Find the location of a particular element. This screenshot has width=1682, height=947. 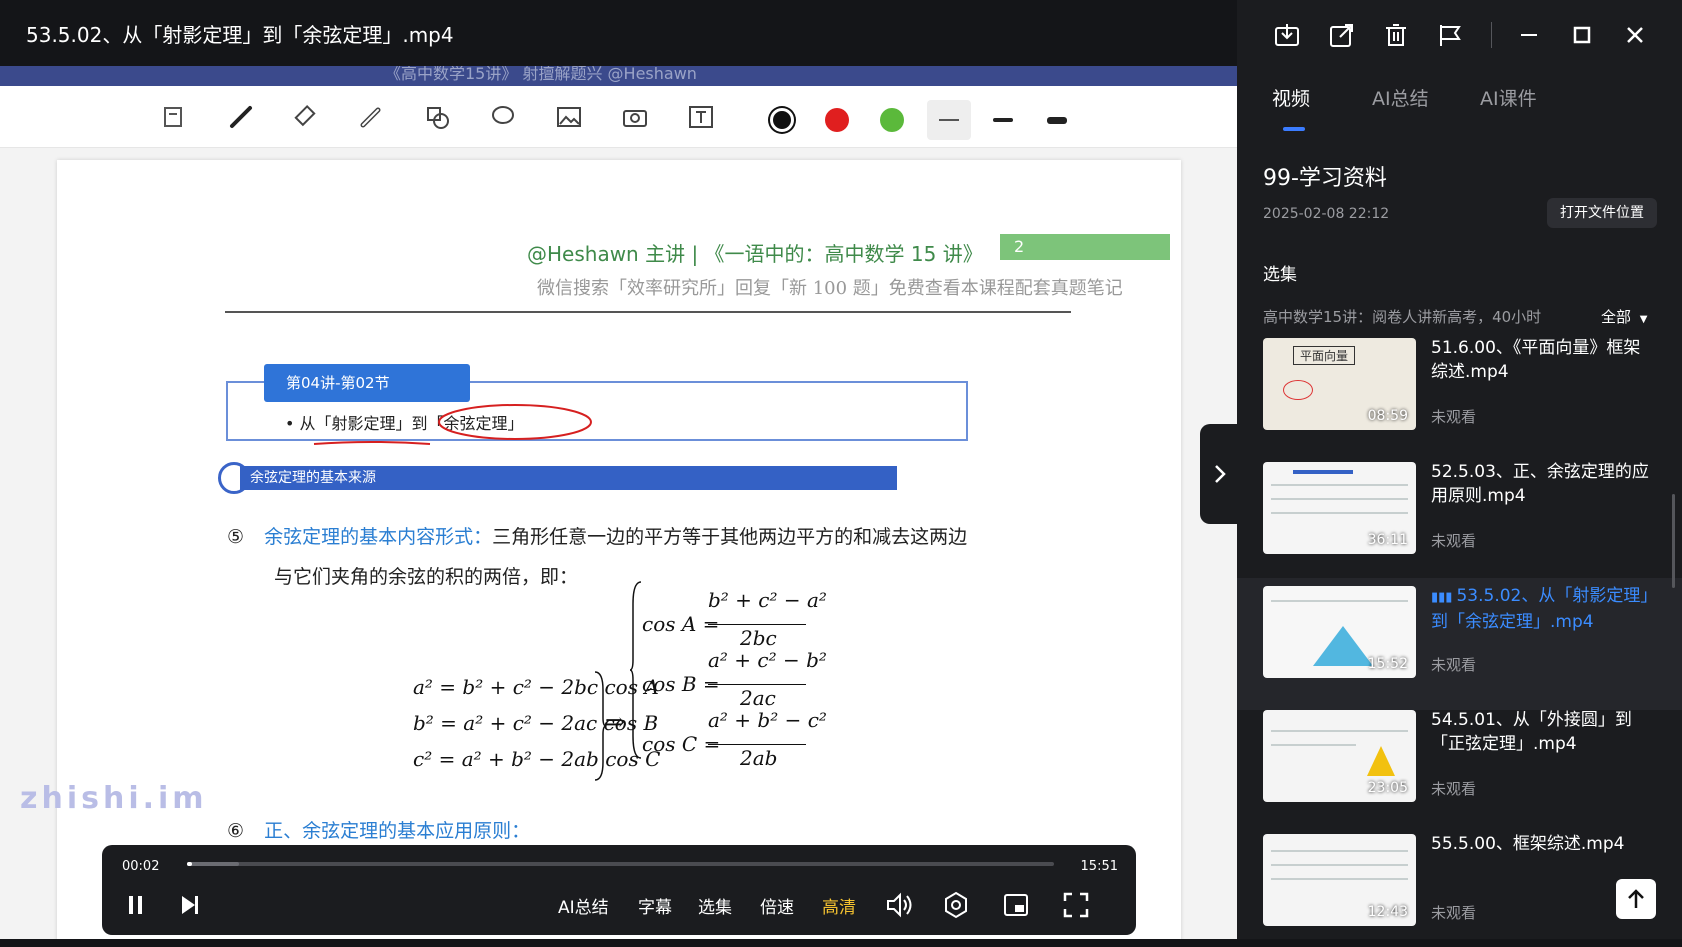

thumb-duration: 23:05 is located at coordinates (1387, 788).